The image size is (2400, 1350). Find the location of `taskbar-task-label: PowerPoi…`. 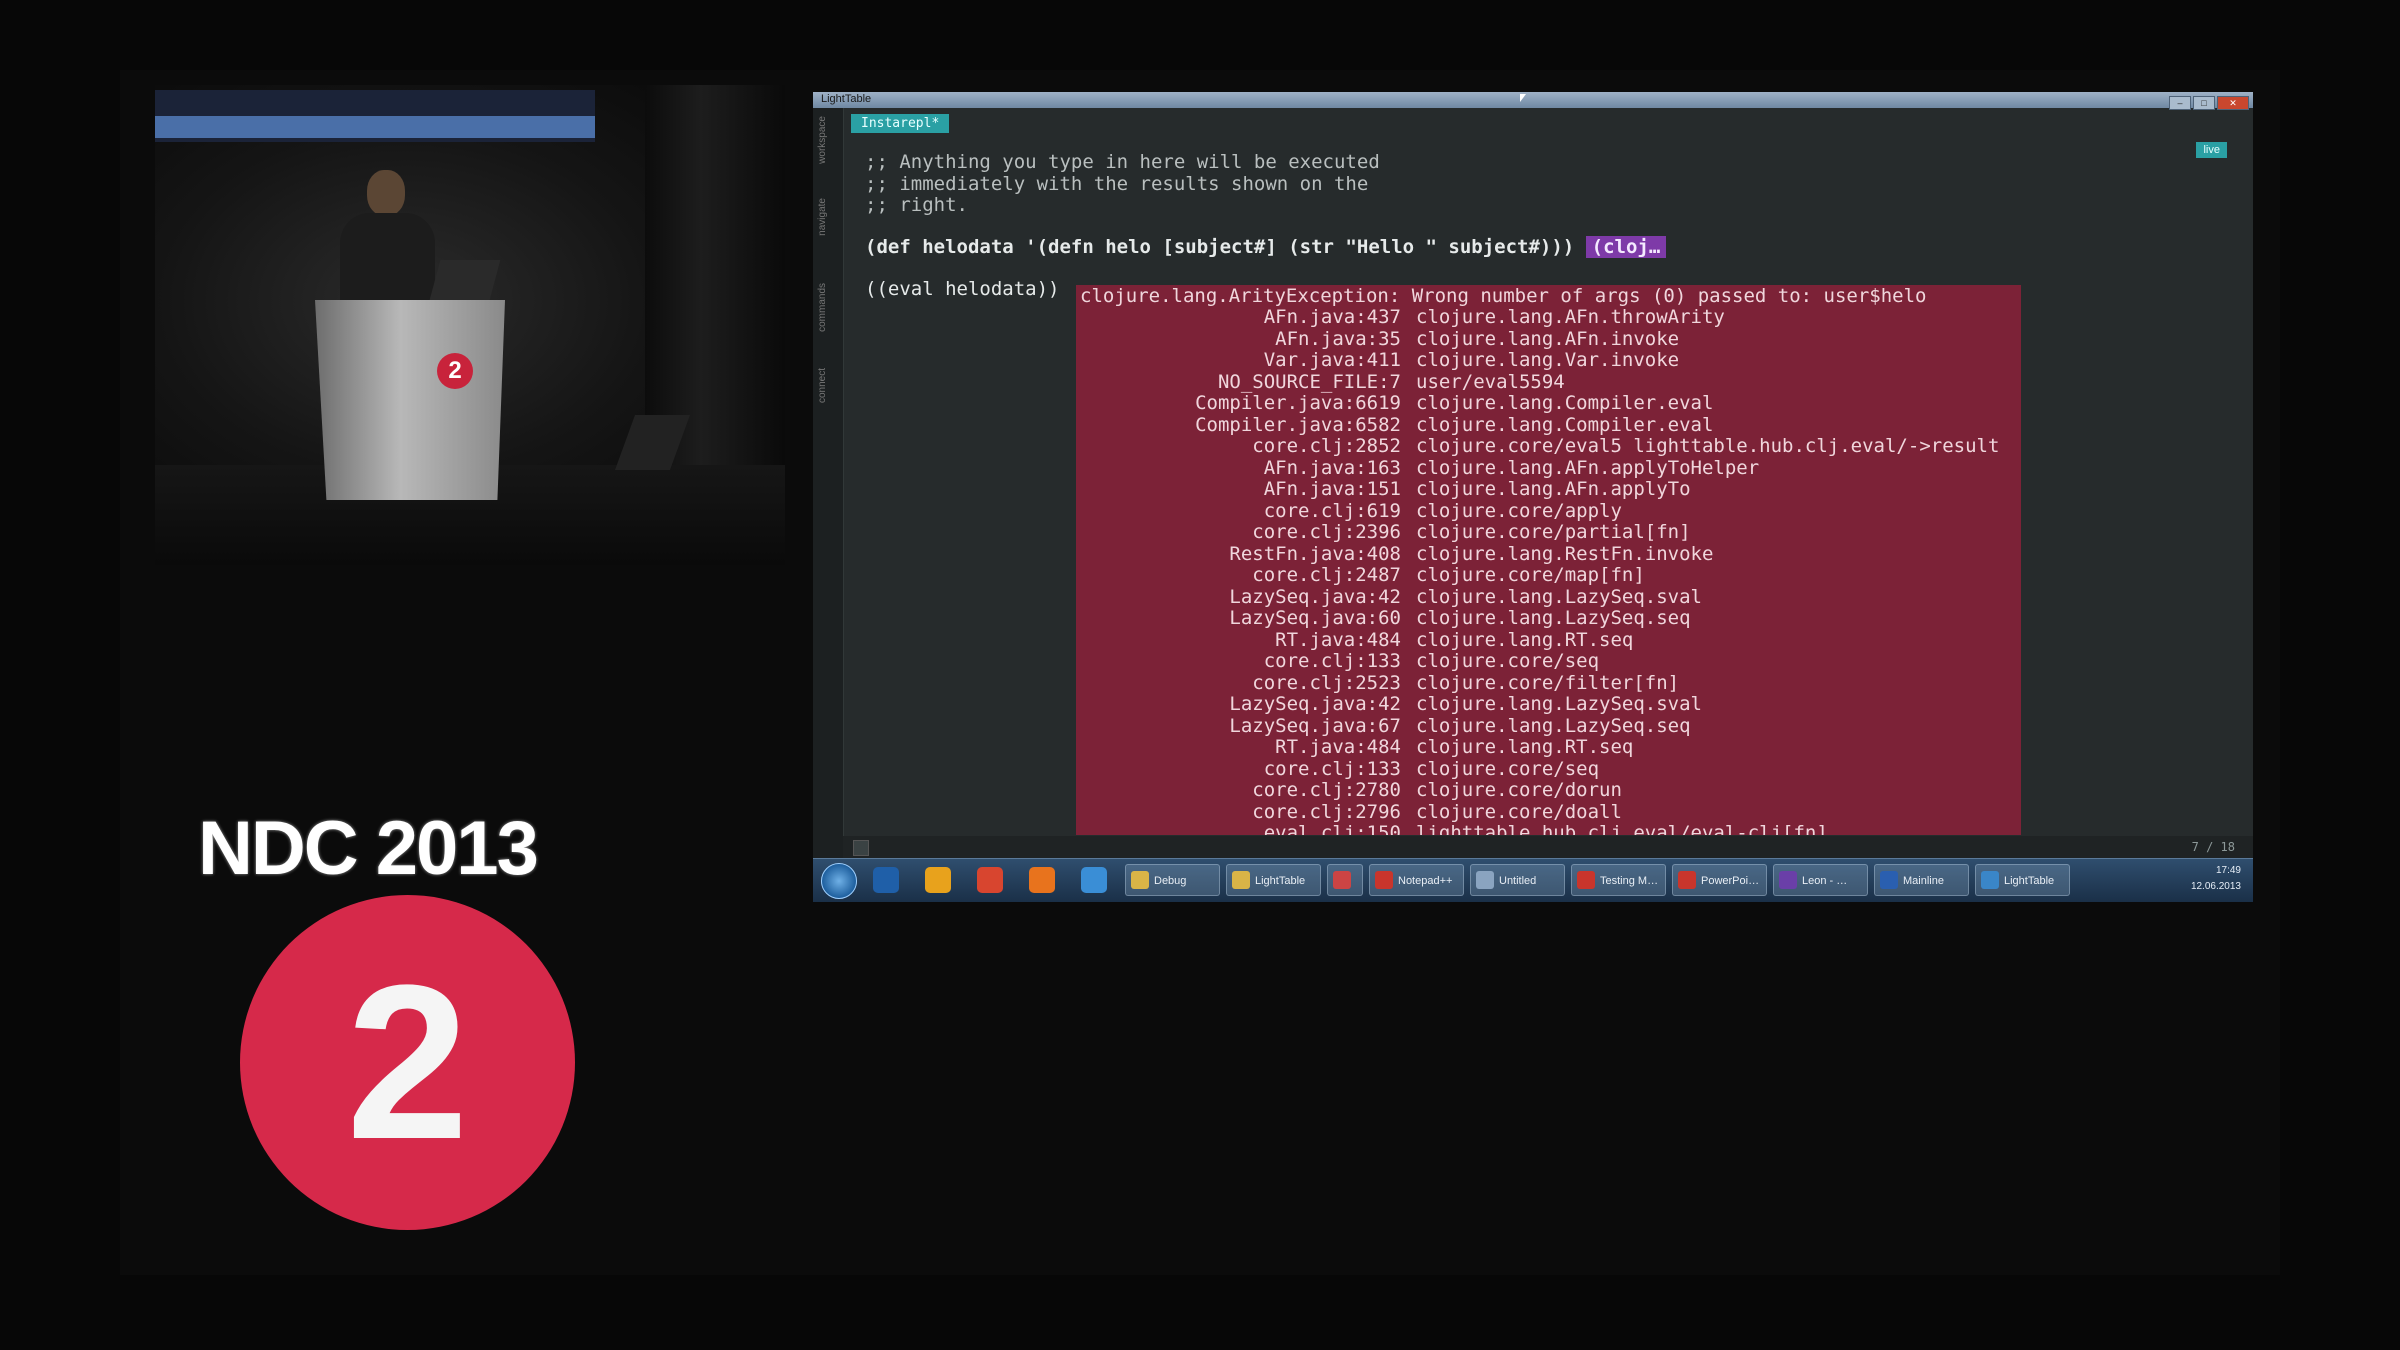

taskbar-task-label: PowerPoi… is located at coordinates (1730, 881).